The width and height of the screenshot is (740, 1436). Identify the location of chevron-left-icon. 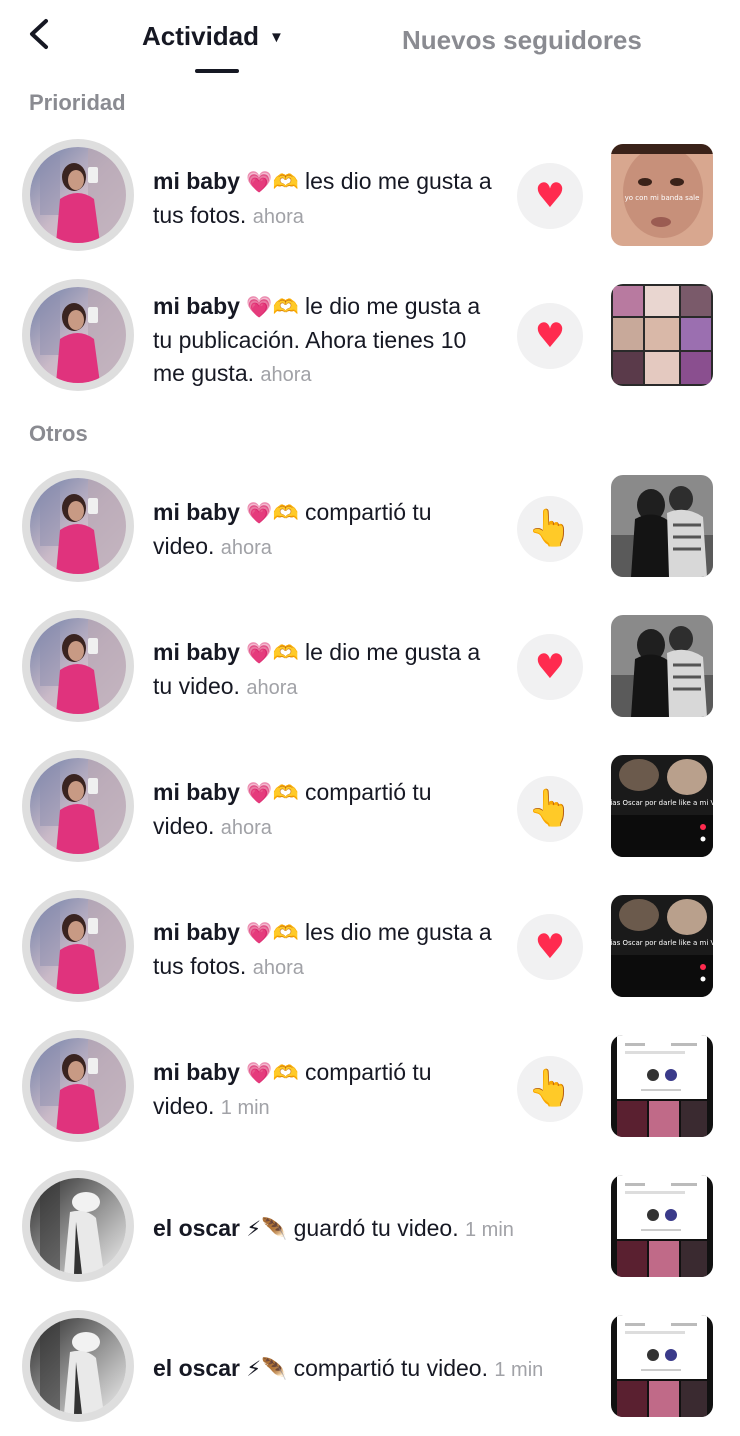
(39, 34).